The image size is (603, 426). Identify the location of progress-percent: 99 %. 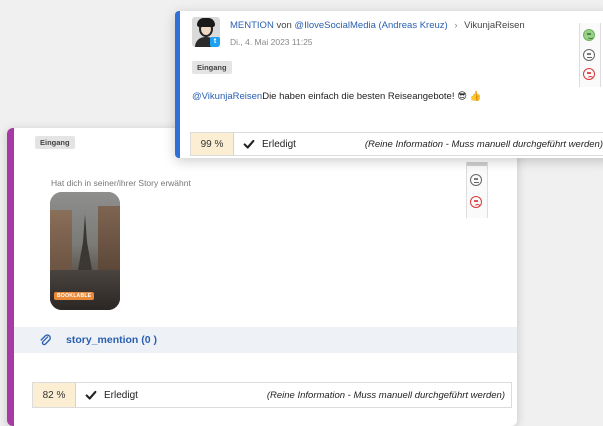
(212, 144).